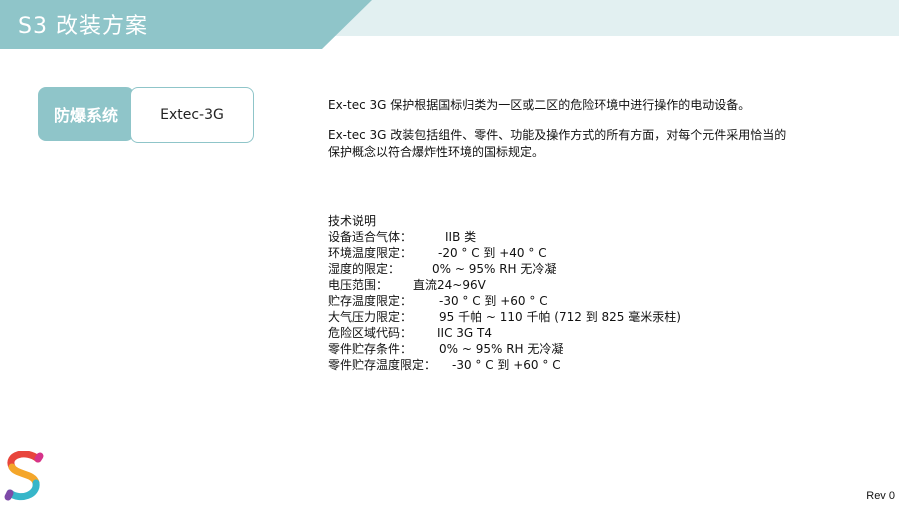 The image size is (899, 505). I want to click on spec-value: 直流24~96V, so click(449, 285).